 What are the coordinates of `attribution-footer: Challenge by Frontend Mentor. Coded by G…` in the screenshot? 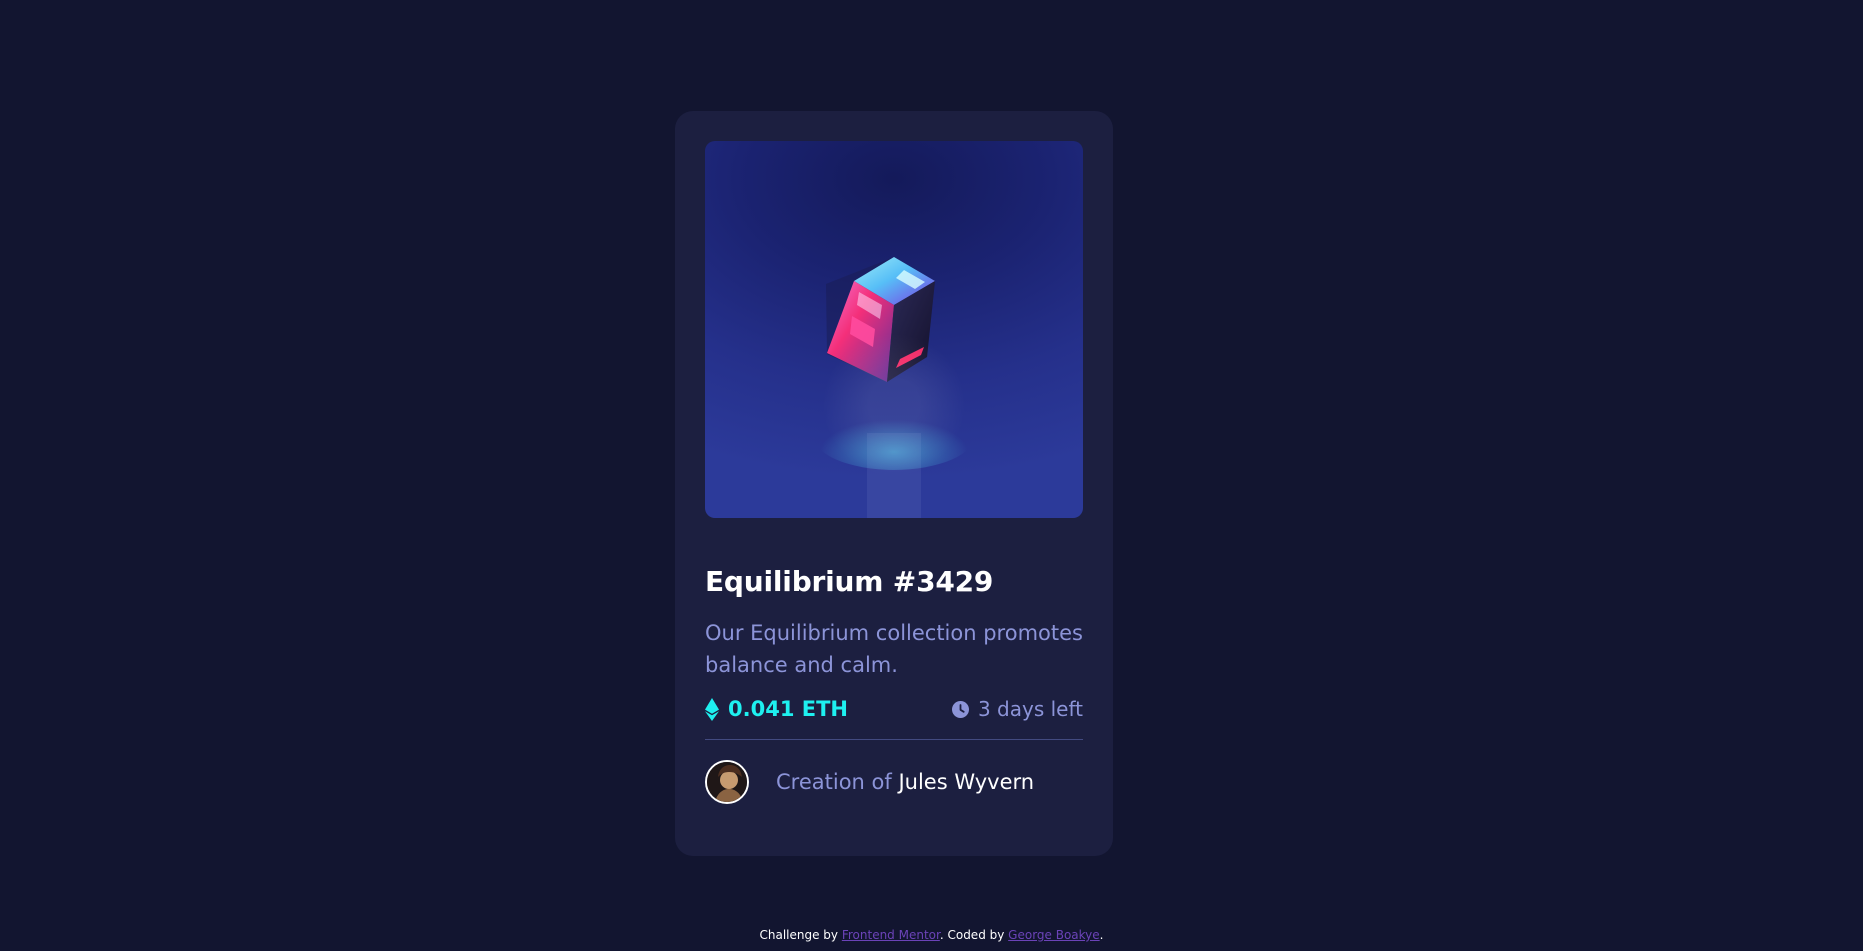 It's located at (931, 935).